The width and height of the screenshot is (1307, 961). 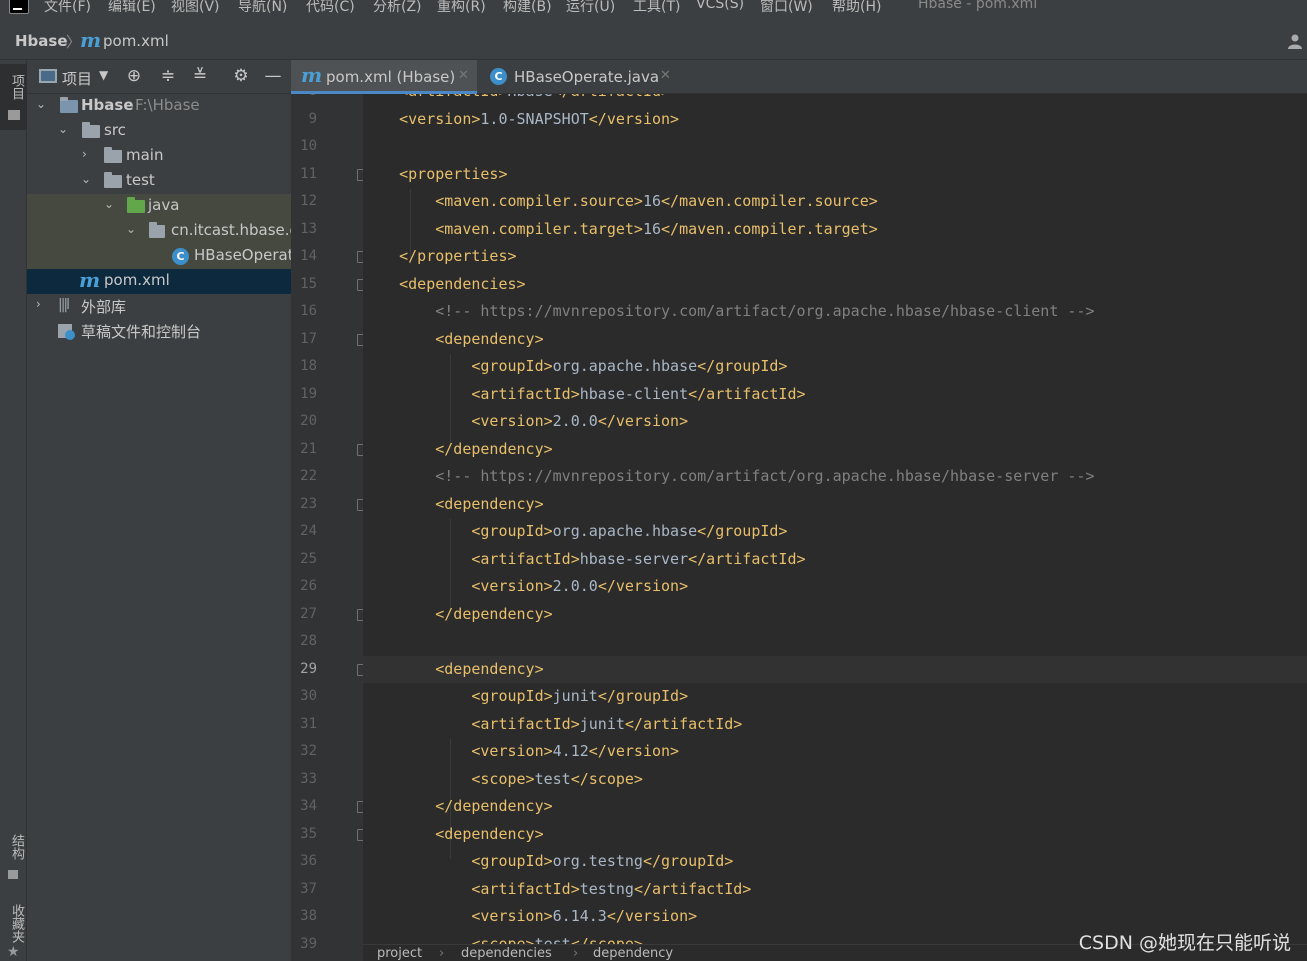 What do you see at coordinates (548, 862) in the screenshot?
I see `code-line: <groupId>org.testng</groupId>` at bounding box center [548, 862].